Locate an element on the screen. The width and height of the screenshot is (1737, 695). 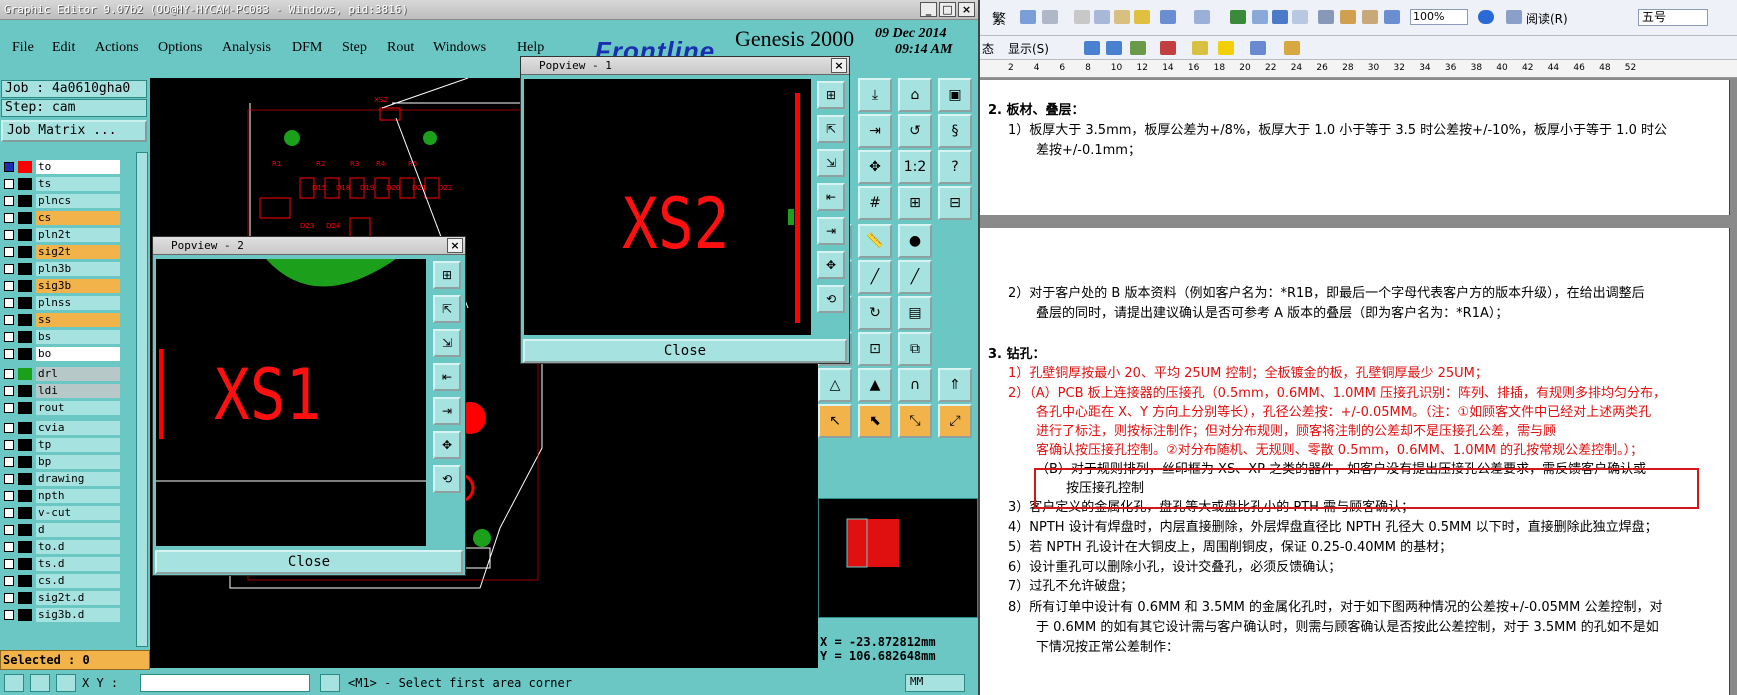
menu-rout: Rout is located at coordinates (400, 48).